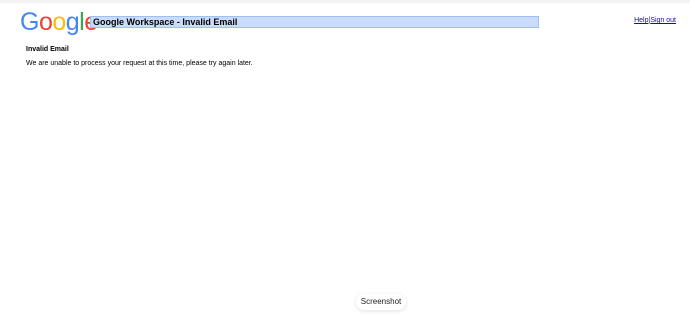 This screenshot has height=315, width=690. I want to click on logo-letter-o1: o, so click(45, 22).